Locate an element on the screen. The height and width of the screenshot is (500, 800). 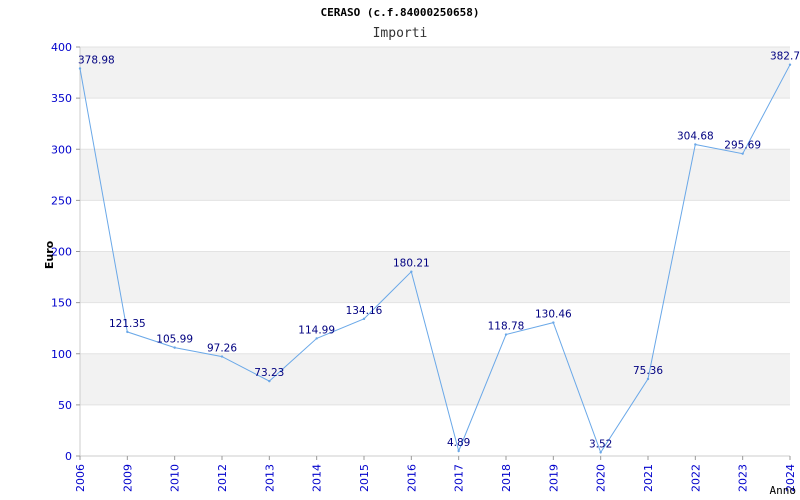
y-tick-label: 300 is located at coordinates (61, 149).